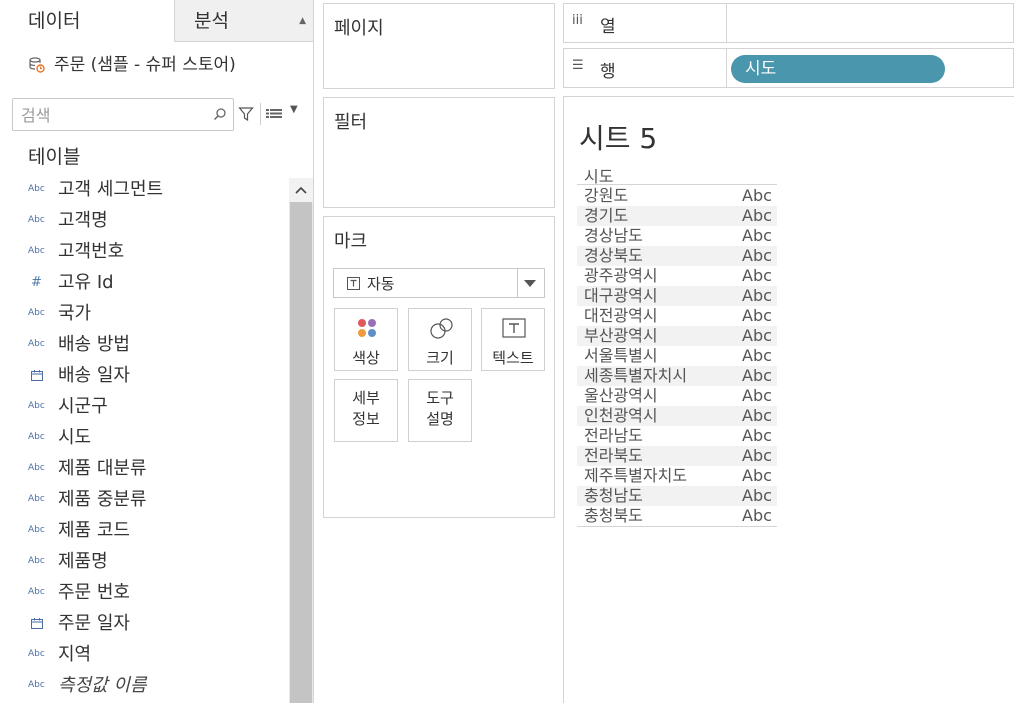 The width and height of the screenshot is (1014, 703). I want to click on mark-type-label: 자동, so click(381, 284).